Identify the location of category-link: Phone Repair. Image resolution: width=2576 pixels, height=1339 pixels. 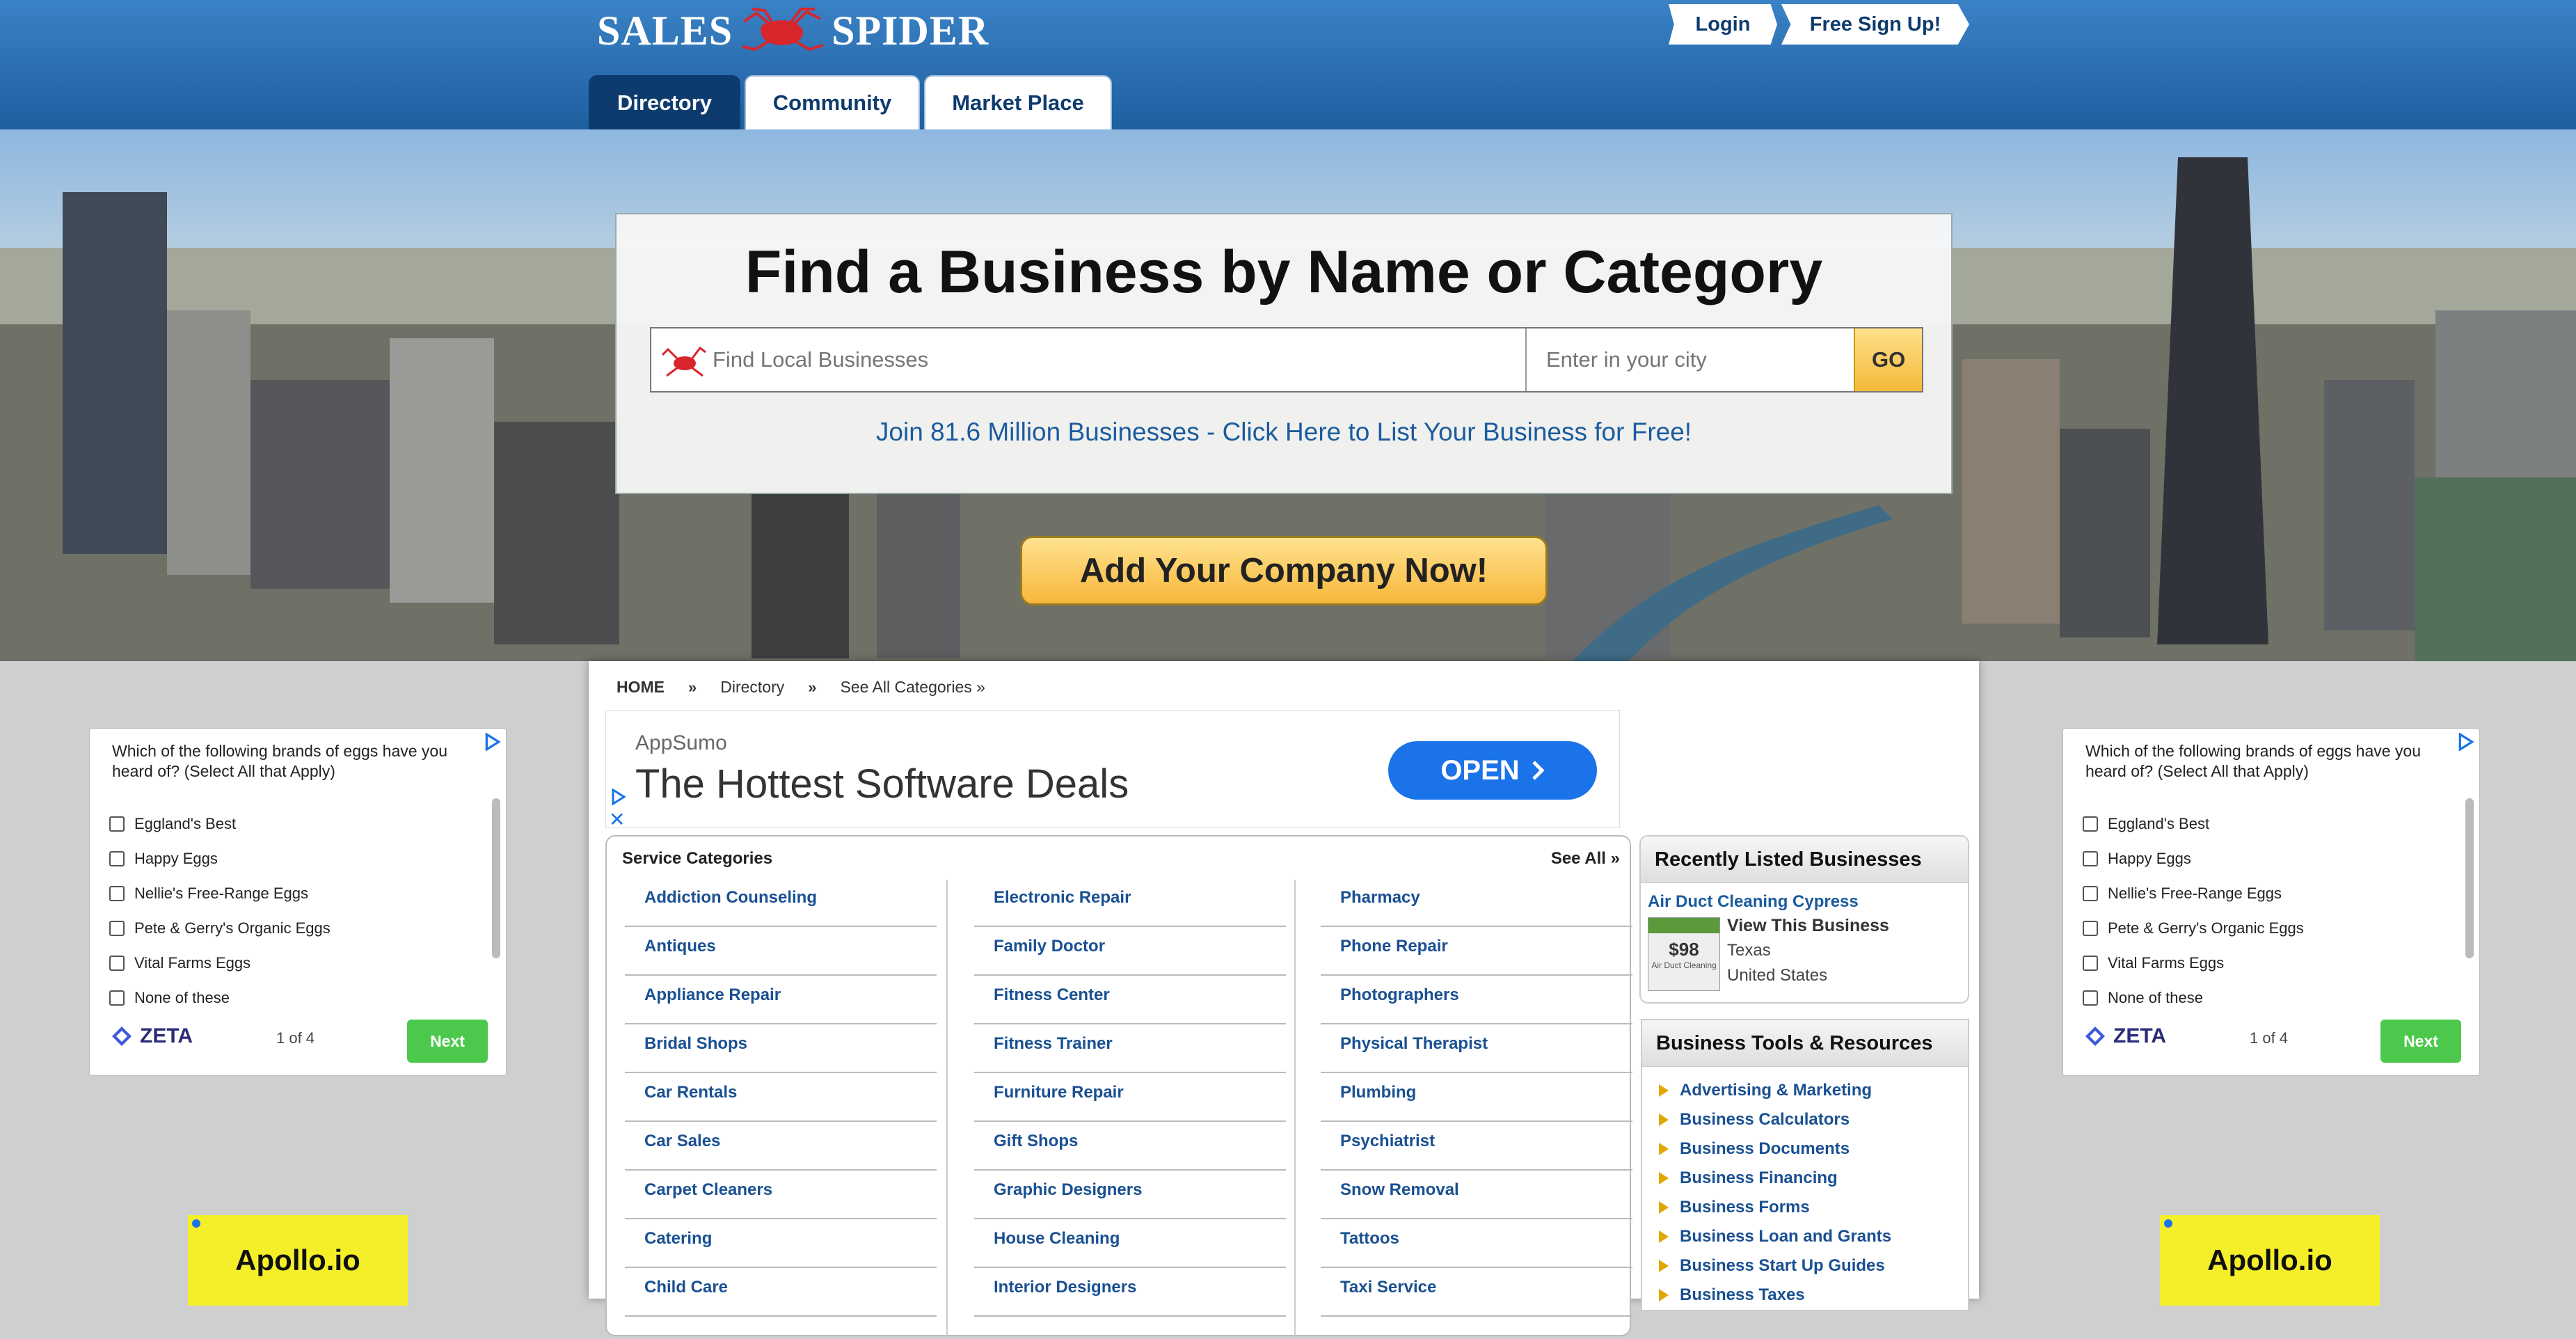
(1476, 951).